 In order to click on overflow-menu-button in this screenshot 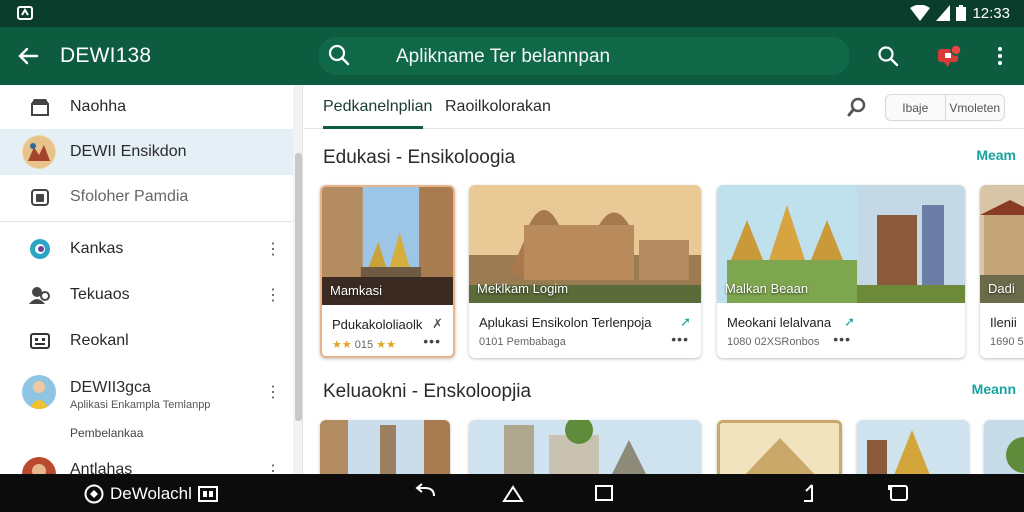, I will do `click(1000, 56)`.